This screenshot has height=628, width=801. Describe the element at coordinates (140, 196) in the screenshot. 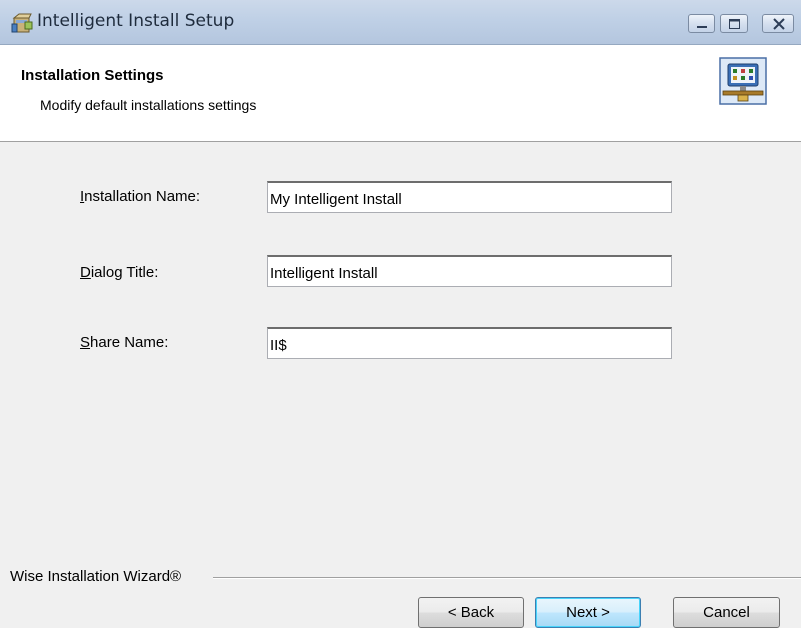

I see `installation-name-label: Installation Name:` at that location.